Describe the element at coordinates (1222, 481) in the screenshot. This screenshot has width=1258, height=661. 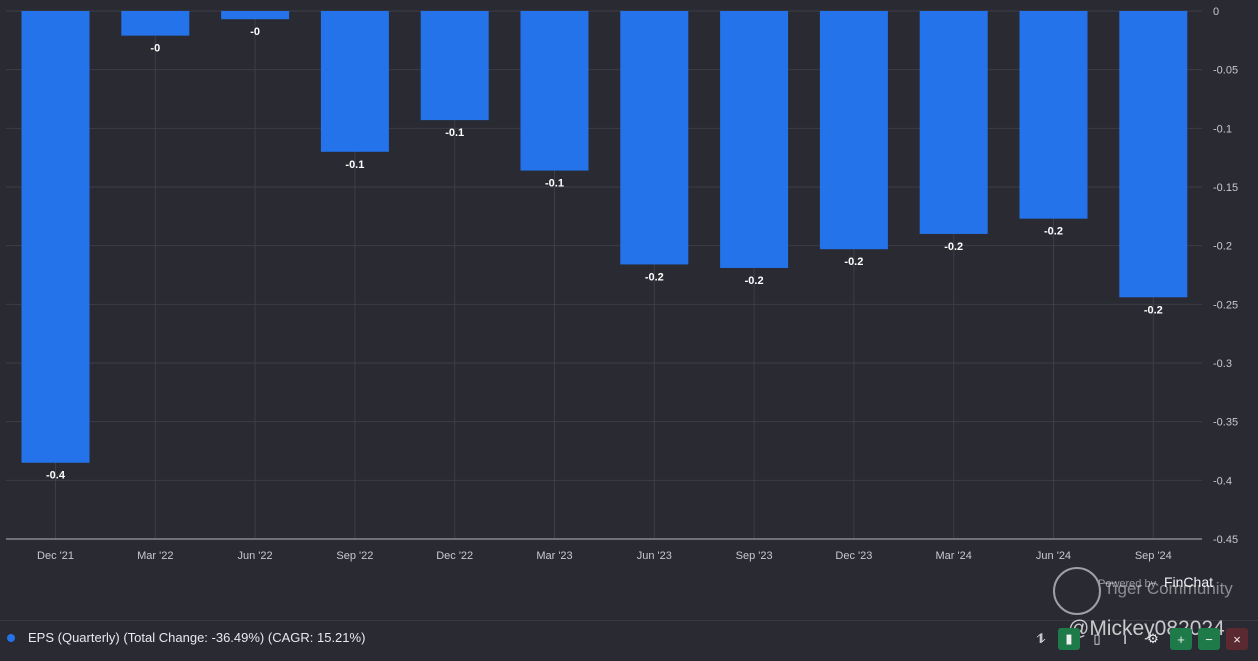
I see `y-tick-label: -0.4` at that location.